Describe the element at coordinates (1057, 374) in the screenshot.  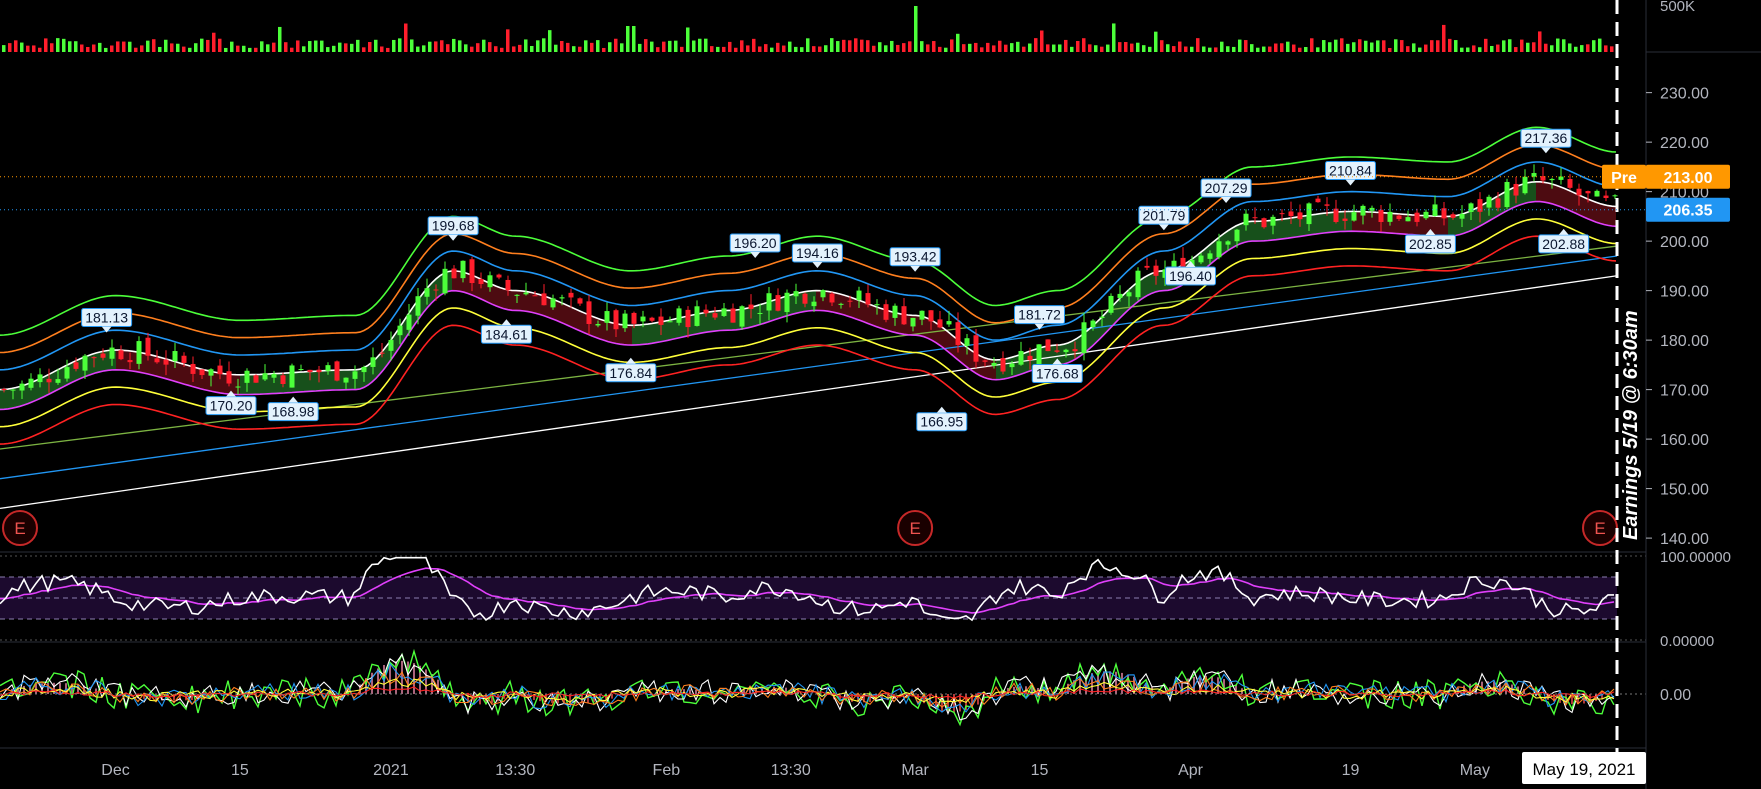
I see `swing-label-text: 176.68` at that location.